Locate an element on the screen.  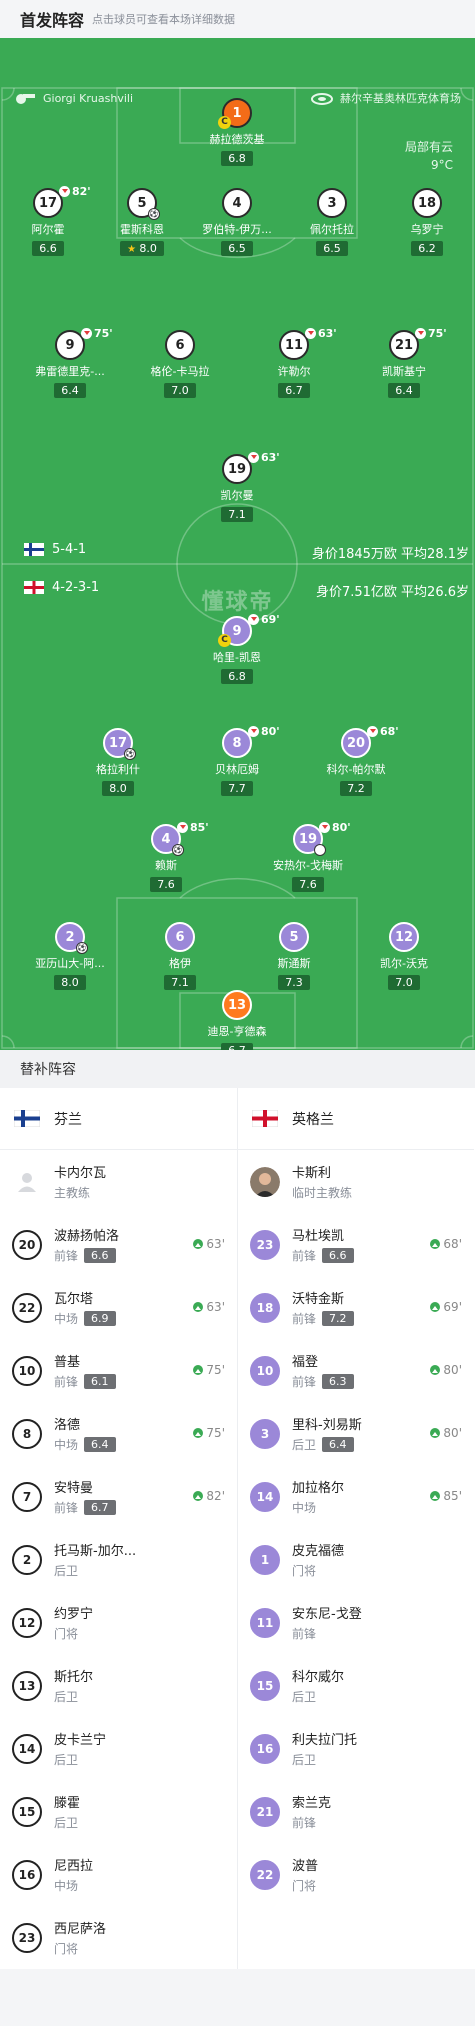
player-number: 6 is located at coordinates (180, 937).